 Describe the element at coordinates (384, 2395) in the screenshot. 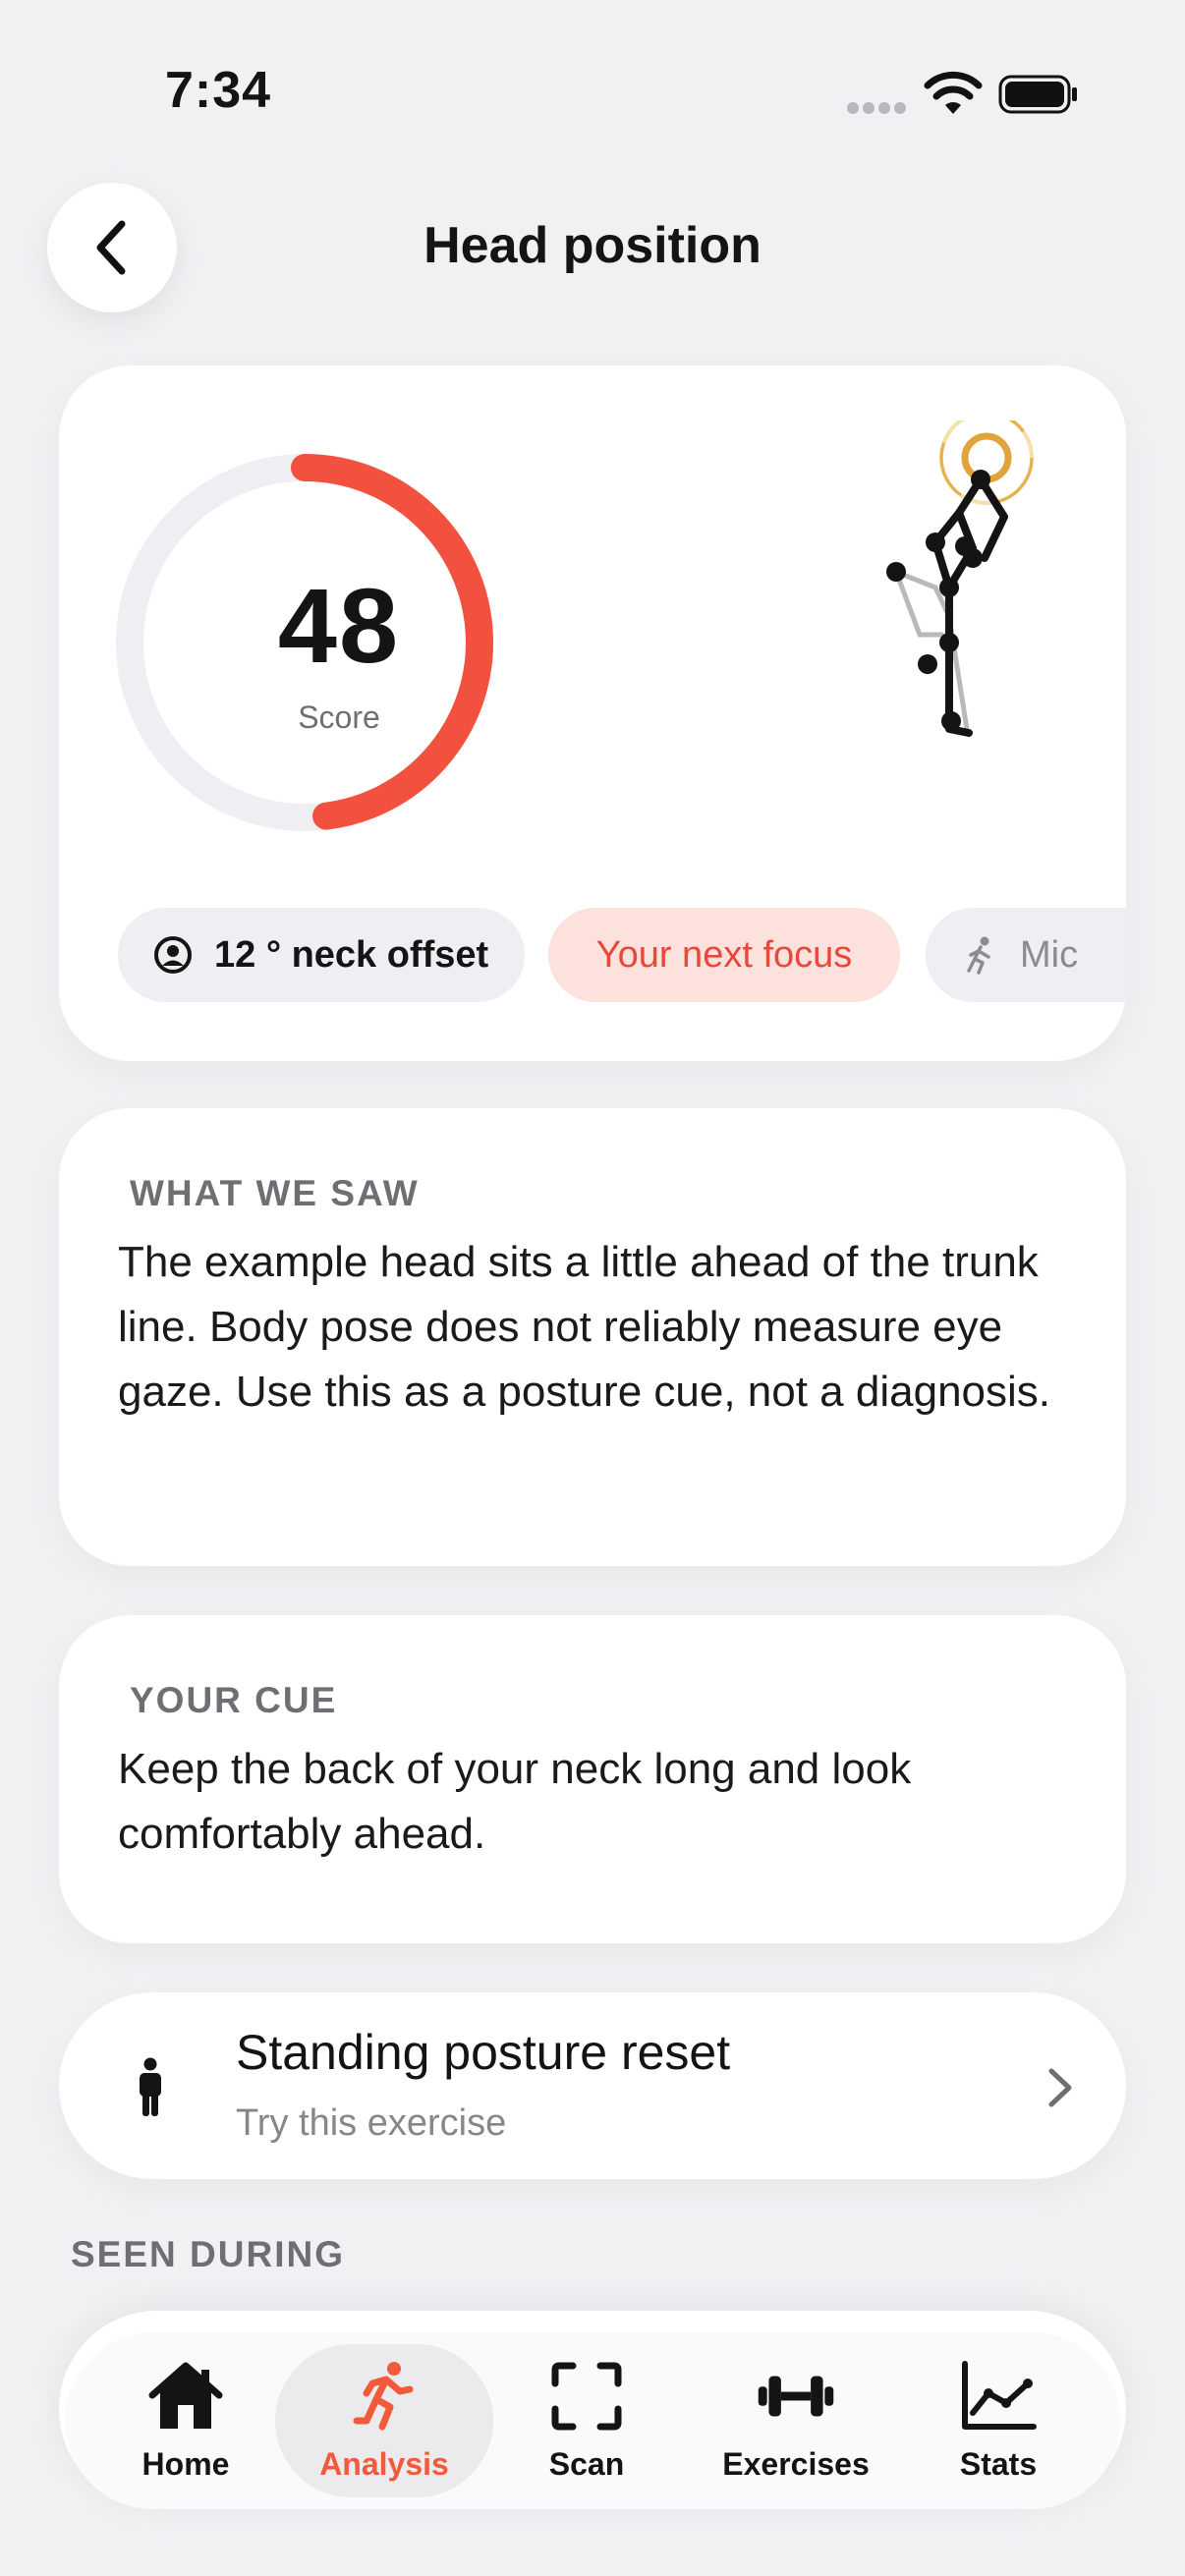

I see `running-icon` at that location.